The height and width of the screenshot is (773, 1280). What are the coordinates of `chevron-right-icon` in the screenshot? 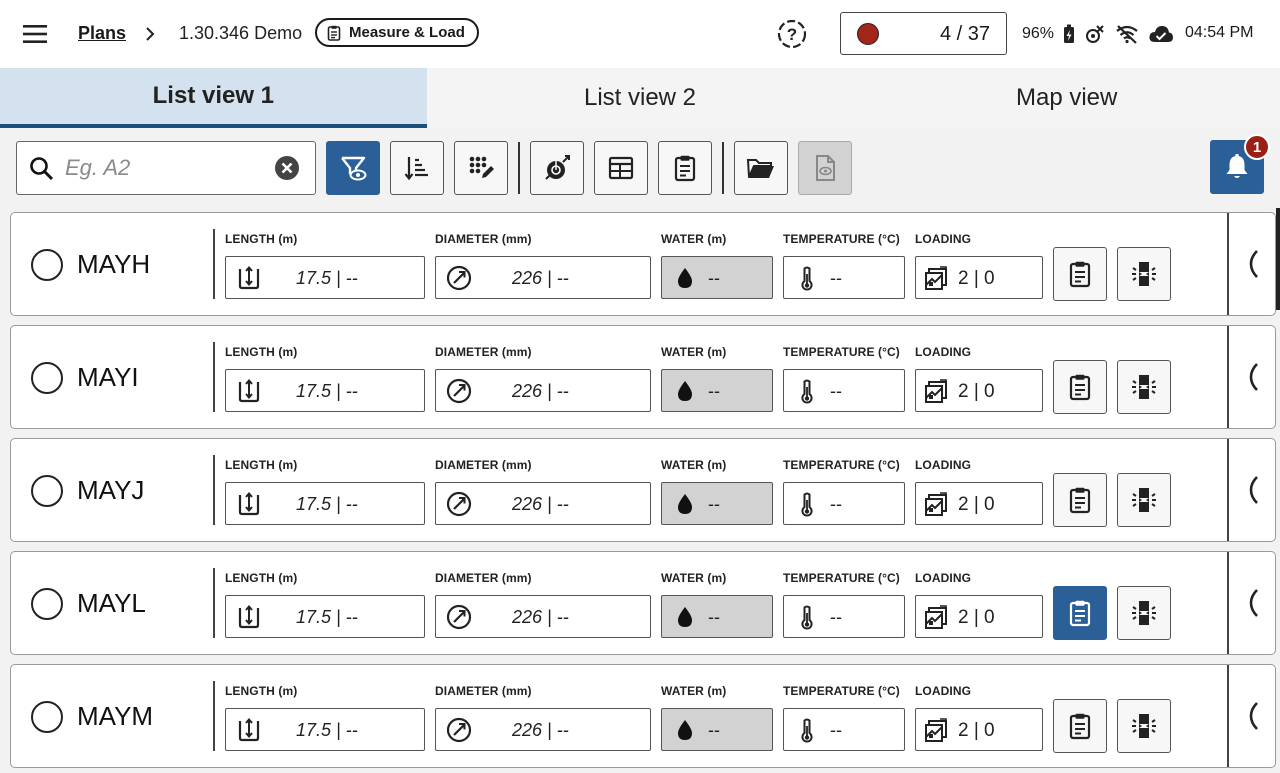 It's located at (150, 34).